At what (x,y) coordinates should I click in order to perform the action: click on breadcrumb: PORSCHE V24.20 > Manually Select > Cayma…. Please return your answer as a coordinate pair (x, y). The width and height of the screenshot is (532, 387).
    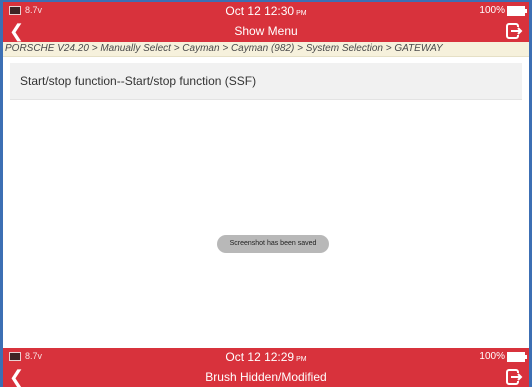
    Looking at the image, I should click on (266, 49).